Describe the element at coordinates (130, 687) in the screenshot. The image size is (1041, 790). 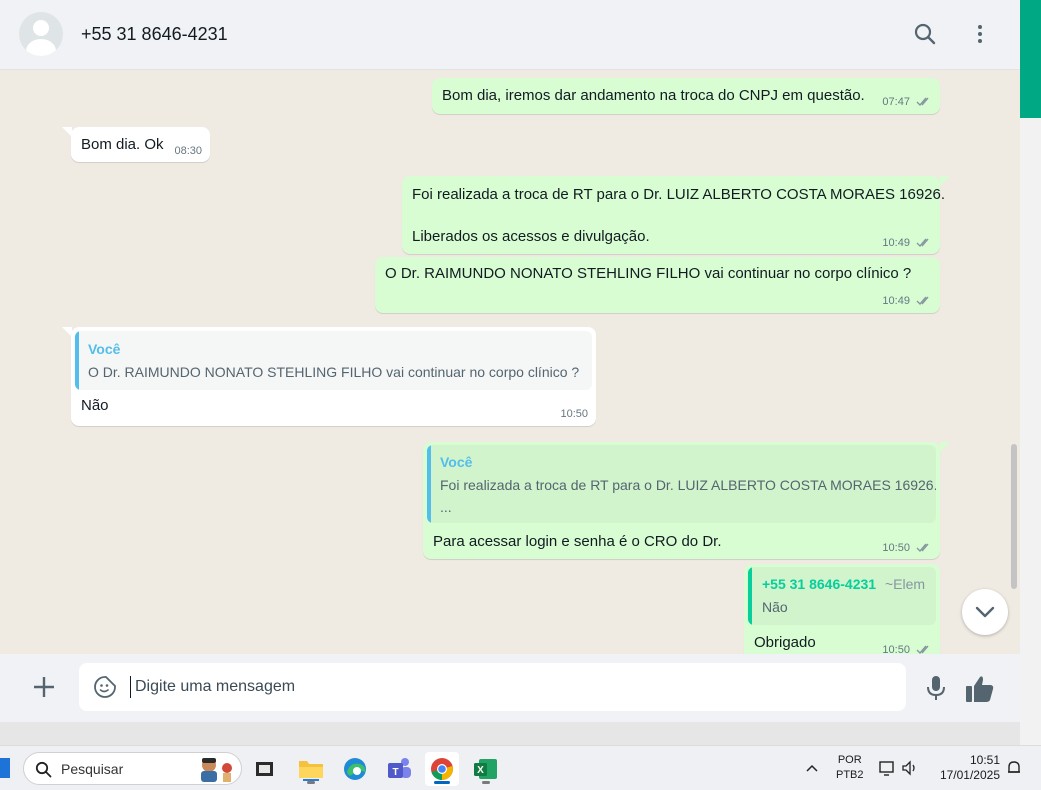
I see `text-caret` at that location.